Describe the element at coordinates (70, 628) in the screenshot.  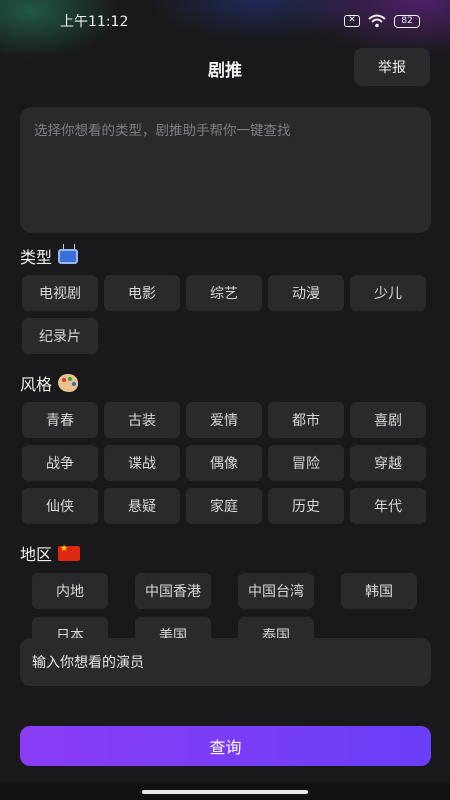
I see `chip-region-4: 日本` at that location.